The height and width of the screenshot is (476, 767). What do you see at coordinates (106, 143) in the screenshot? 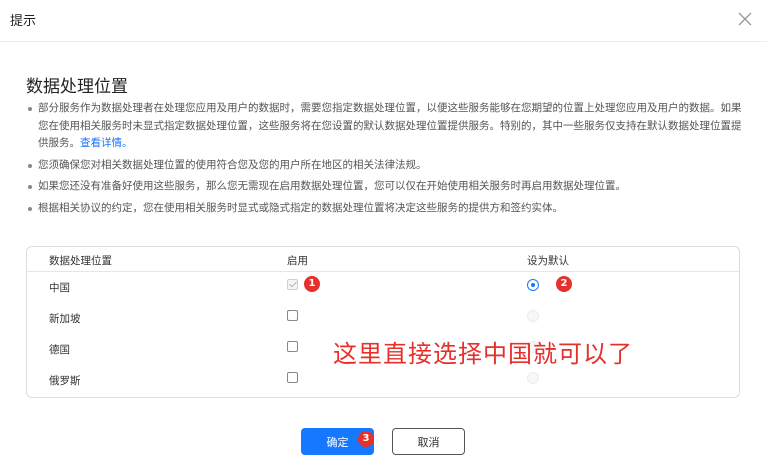
I see `view-details-link: 查看详情。` at bounding box center [106, 143].